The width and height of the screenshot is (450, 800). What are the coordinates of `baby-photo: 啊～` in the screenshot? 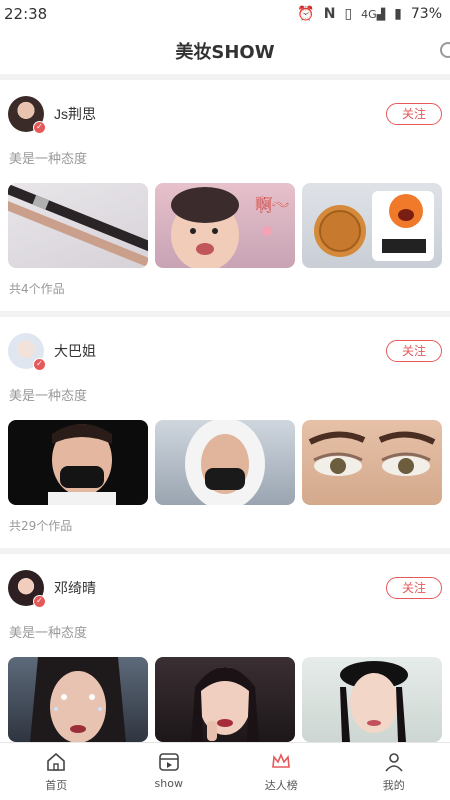 It's located at (225, 225).